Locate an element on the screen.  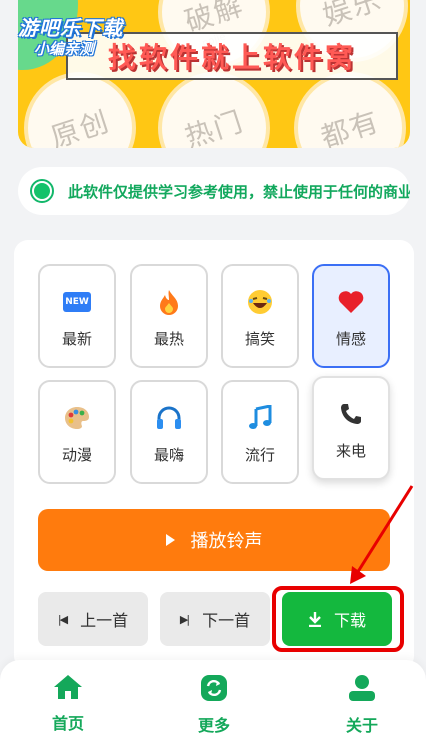
category-tile-anime: 动漫 is located at coordinates (77, 432).